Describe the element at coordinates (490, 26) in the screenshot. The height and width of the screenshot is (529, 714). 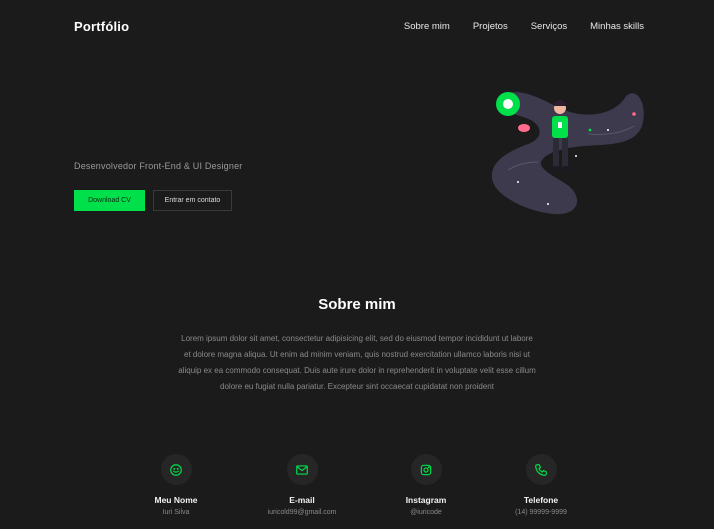
I see `nav-link-projetos: Projetos` at that location.